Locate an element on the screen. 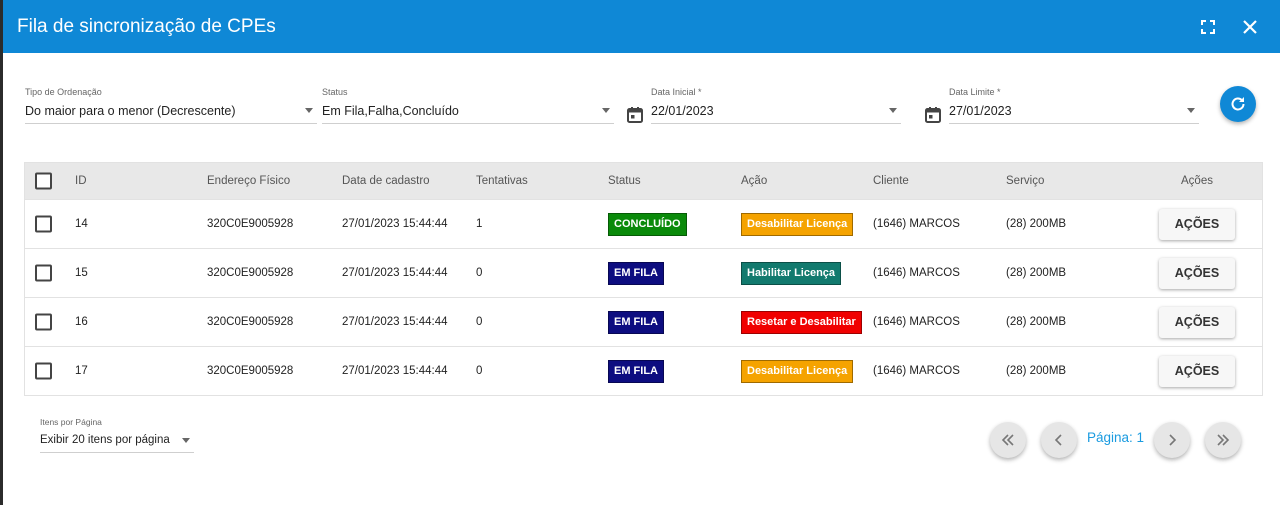  start-date-label: Data Inicial * is located at coordinates (676, 92).